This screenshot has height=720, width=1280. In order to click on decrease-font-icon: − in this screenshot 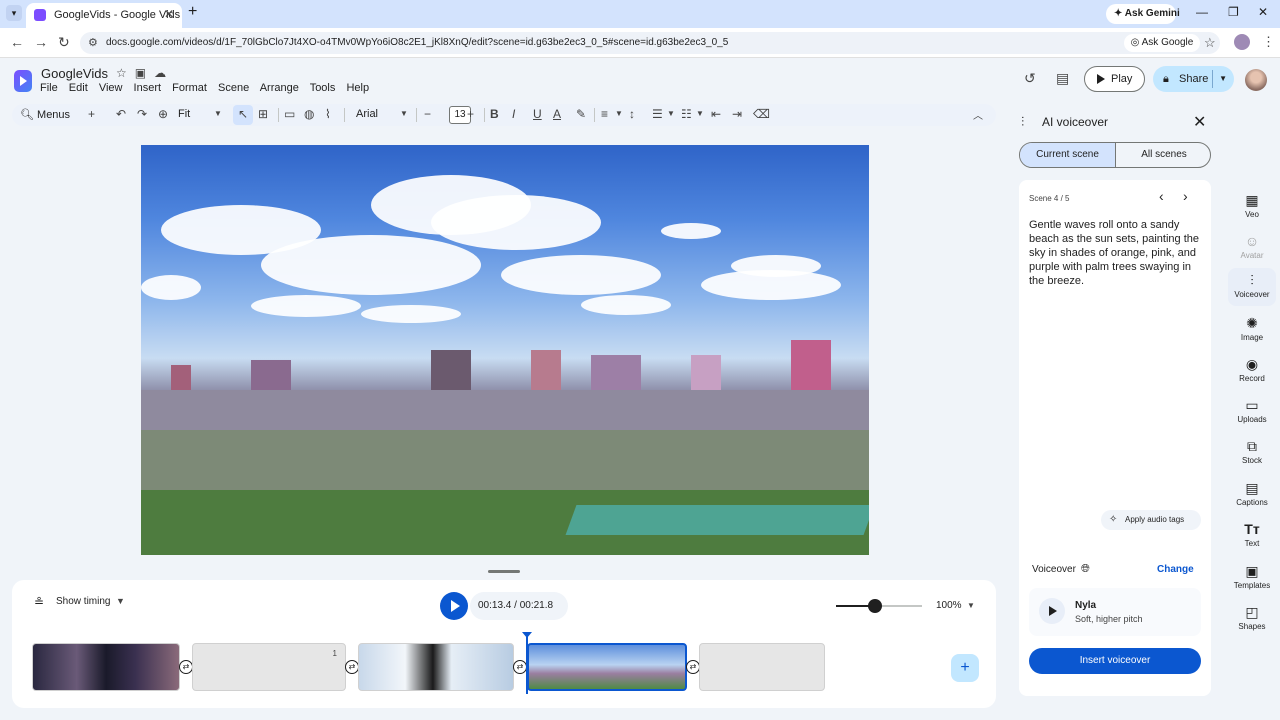, I will do `click(427, 114)`.